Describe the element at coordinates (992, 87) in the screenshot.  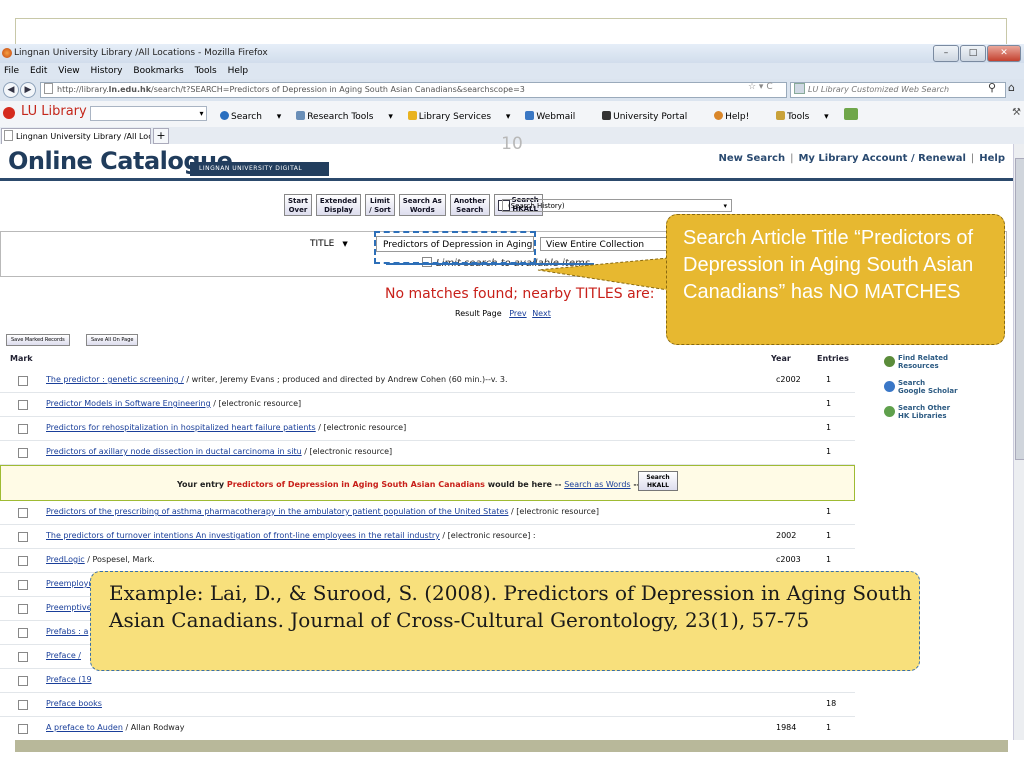
I see `magnifier-icon: ⚲` at that location.